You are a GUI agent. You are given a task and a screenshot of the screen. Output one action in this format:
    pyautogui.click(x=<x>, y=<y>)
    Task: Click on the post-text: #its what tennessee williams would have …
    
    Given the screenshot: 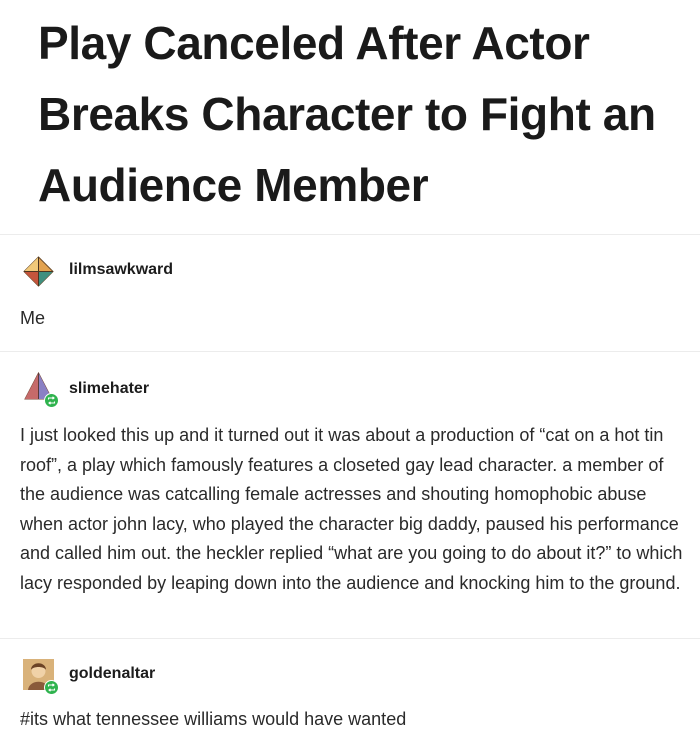 What is the action you would take?
    pyautogui.click(x=213, y=719)
    